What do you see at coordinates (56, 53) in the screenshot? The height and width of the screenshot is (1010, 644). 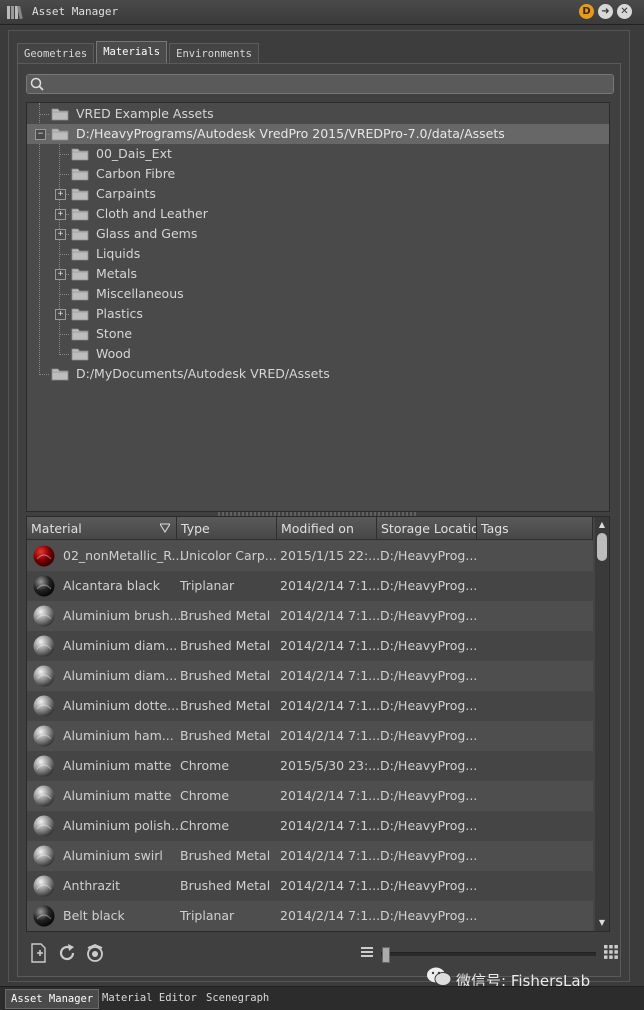 I see `tab-geometries: Geometries` at bounding box center [56, 53].